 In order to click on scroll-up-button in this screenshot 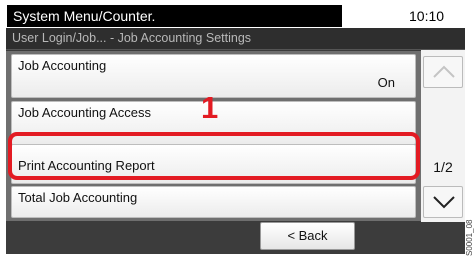, I will do `click(443, 72)`.